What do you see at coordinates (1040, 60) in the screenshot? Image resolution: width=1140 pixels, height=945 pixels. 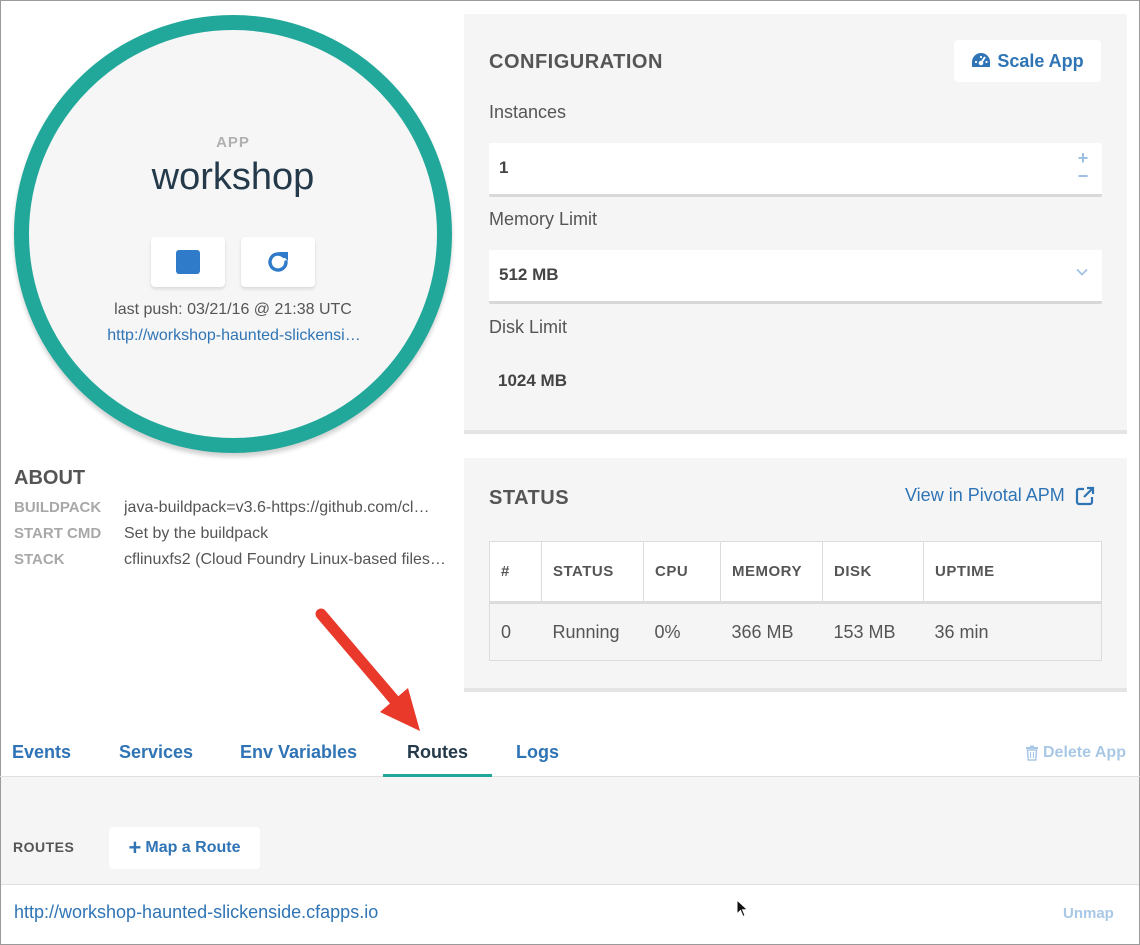 I see `scale-app-label: Scale App` at bounding box center [1040, 60].